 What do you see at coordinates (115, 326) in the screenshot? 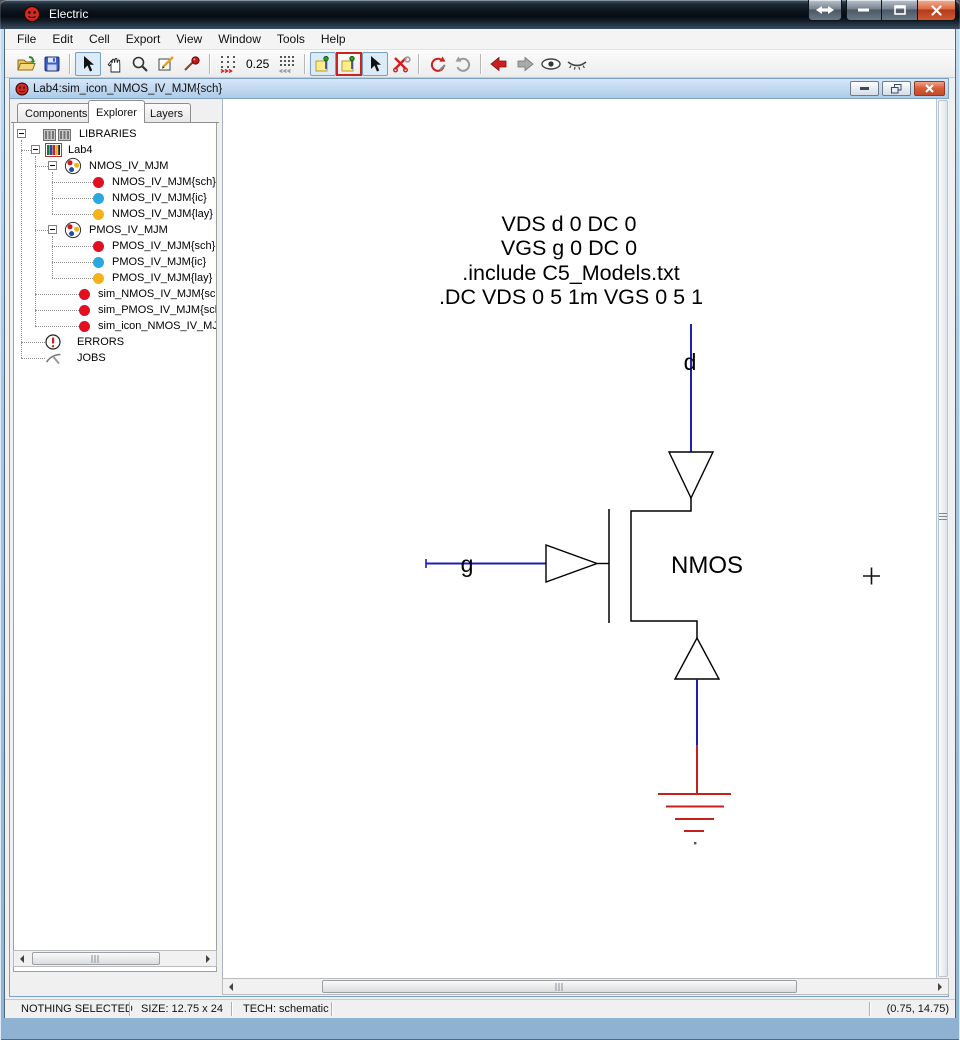
I see `tree-item-sim-icon-nmos: sim_icon_NMOS_IV_MJM{sch}` at bounding box center [115, 326].